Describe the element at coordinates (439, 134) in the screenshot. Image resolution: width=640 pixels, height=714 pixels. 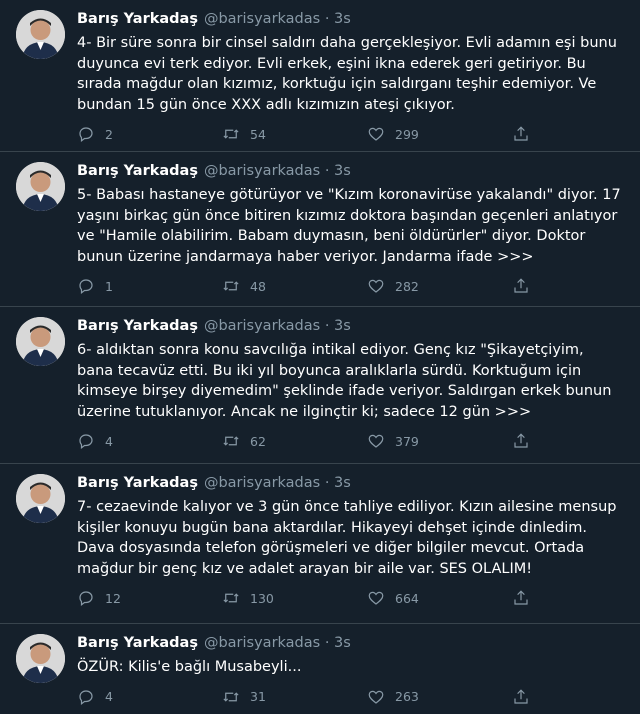
I see `like-button: 299` at that location.